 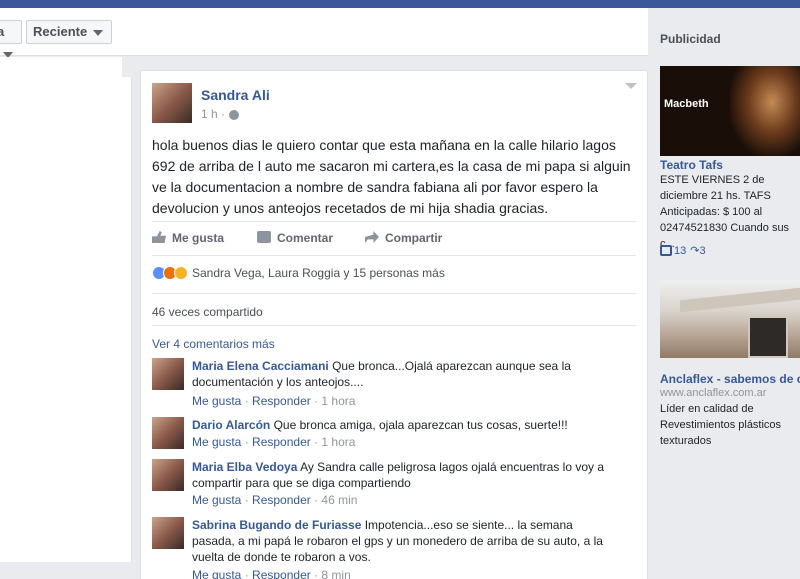 I want to click on comment-button: Comentar, so click(x=295, y=238).